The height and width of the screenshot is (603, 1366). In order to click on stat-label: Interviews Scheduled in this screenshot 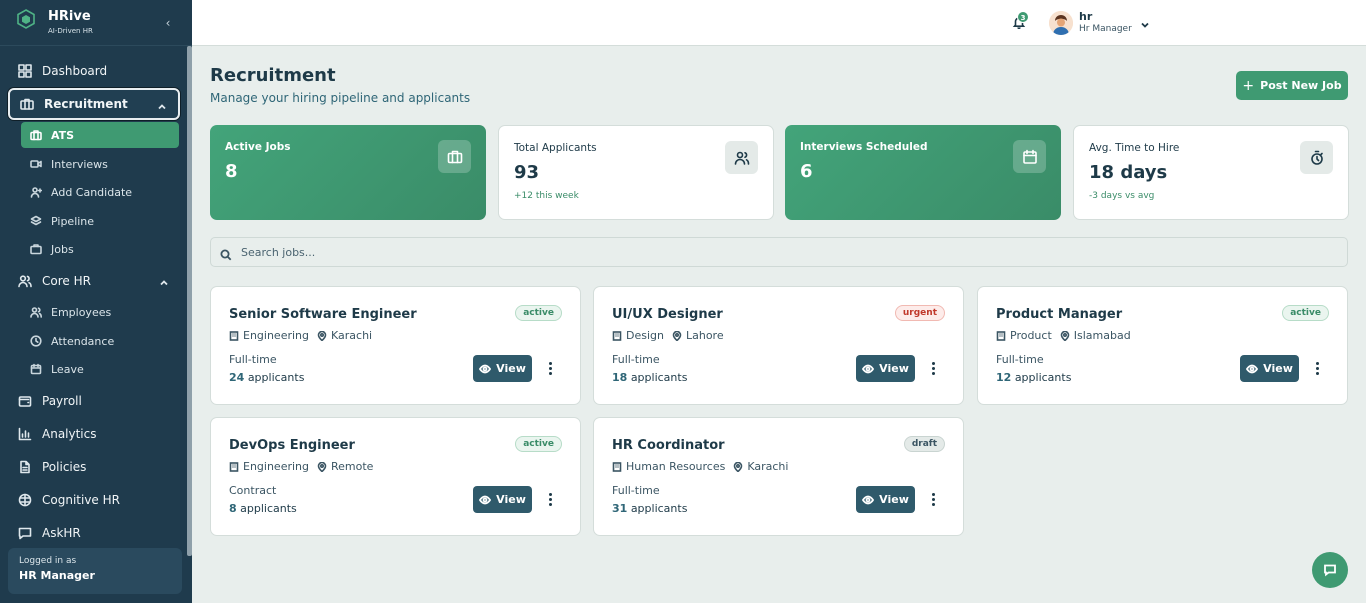, I will do `click(864, 147)`.